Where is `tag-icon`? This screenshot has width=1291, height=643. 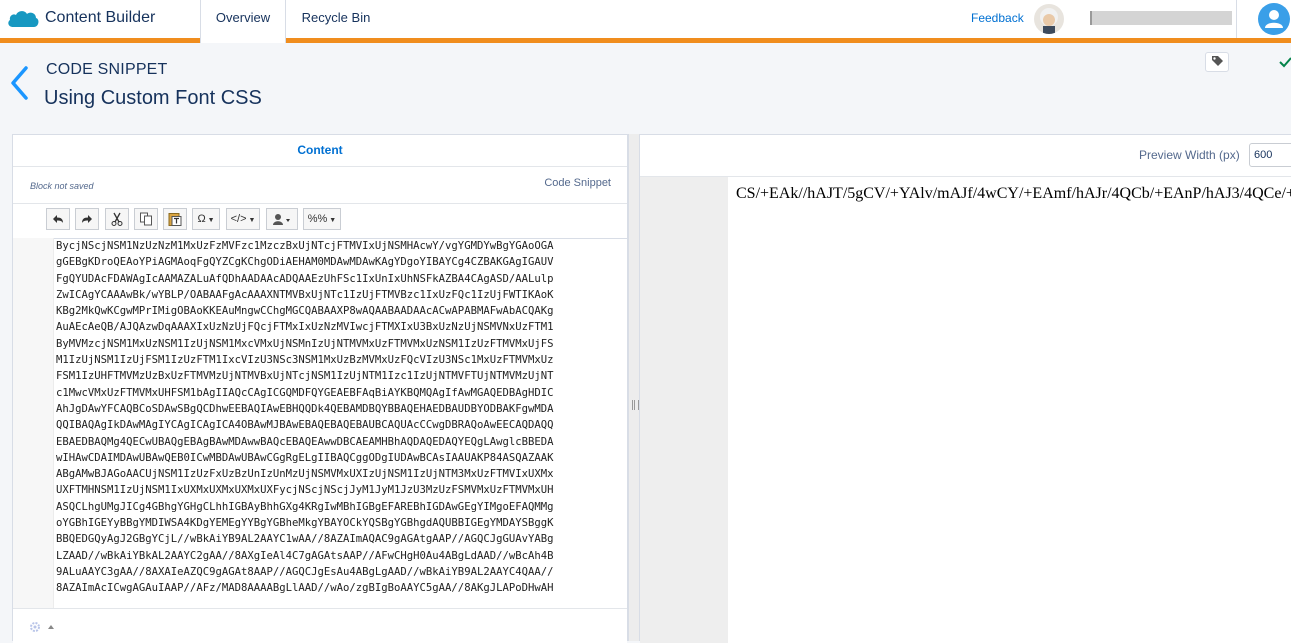 tag-icon is located at coordinates (1217, 61).